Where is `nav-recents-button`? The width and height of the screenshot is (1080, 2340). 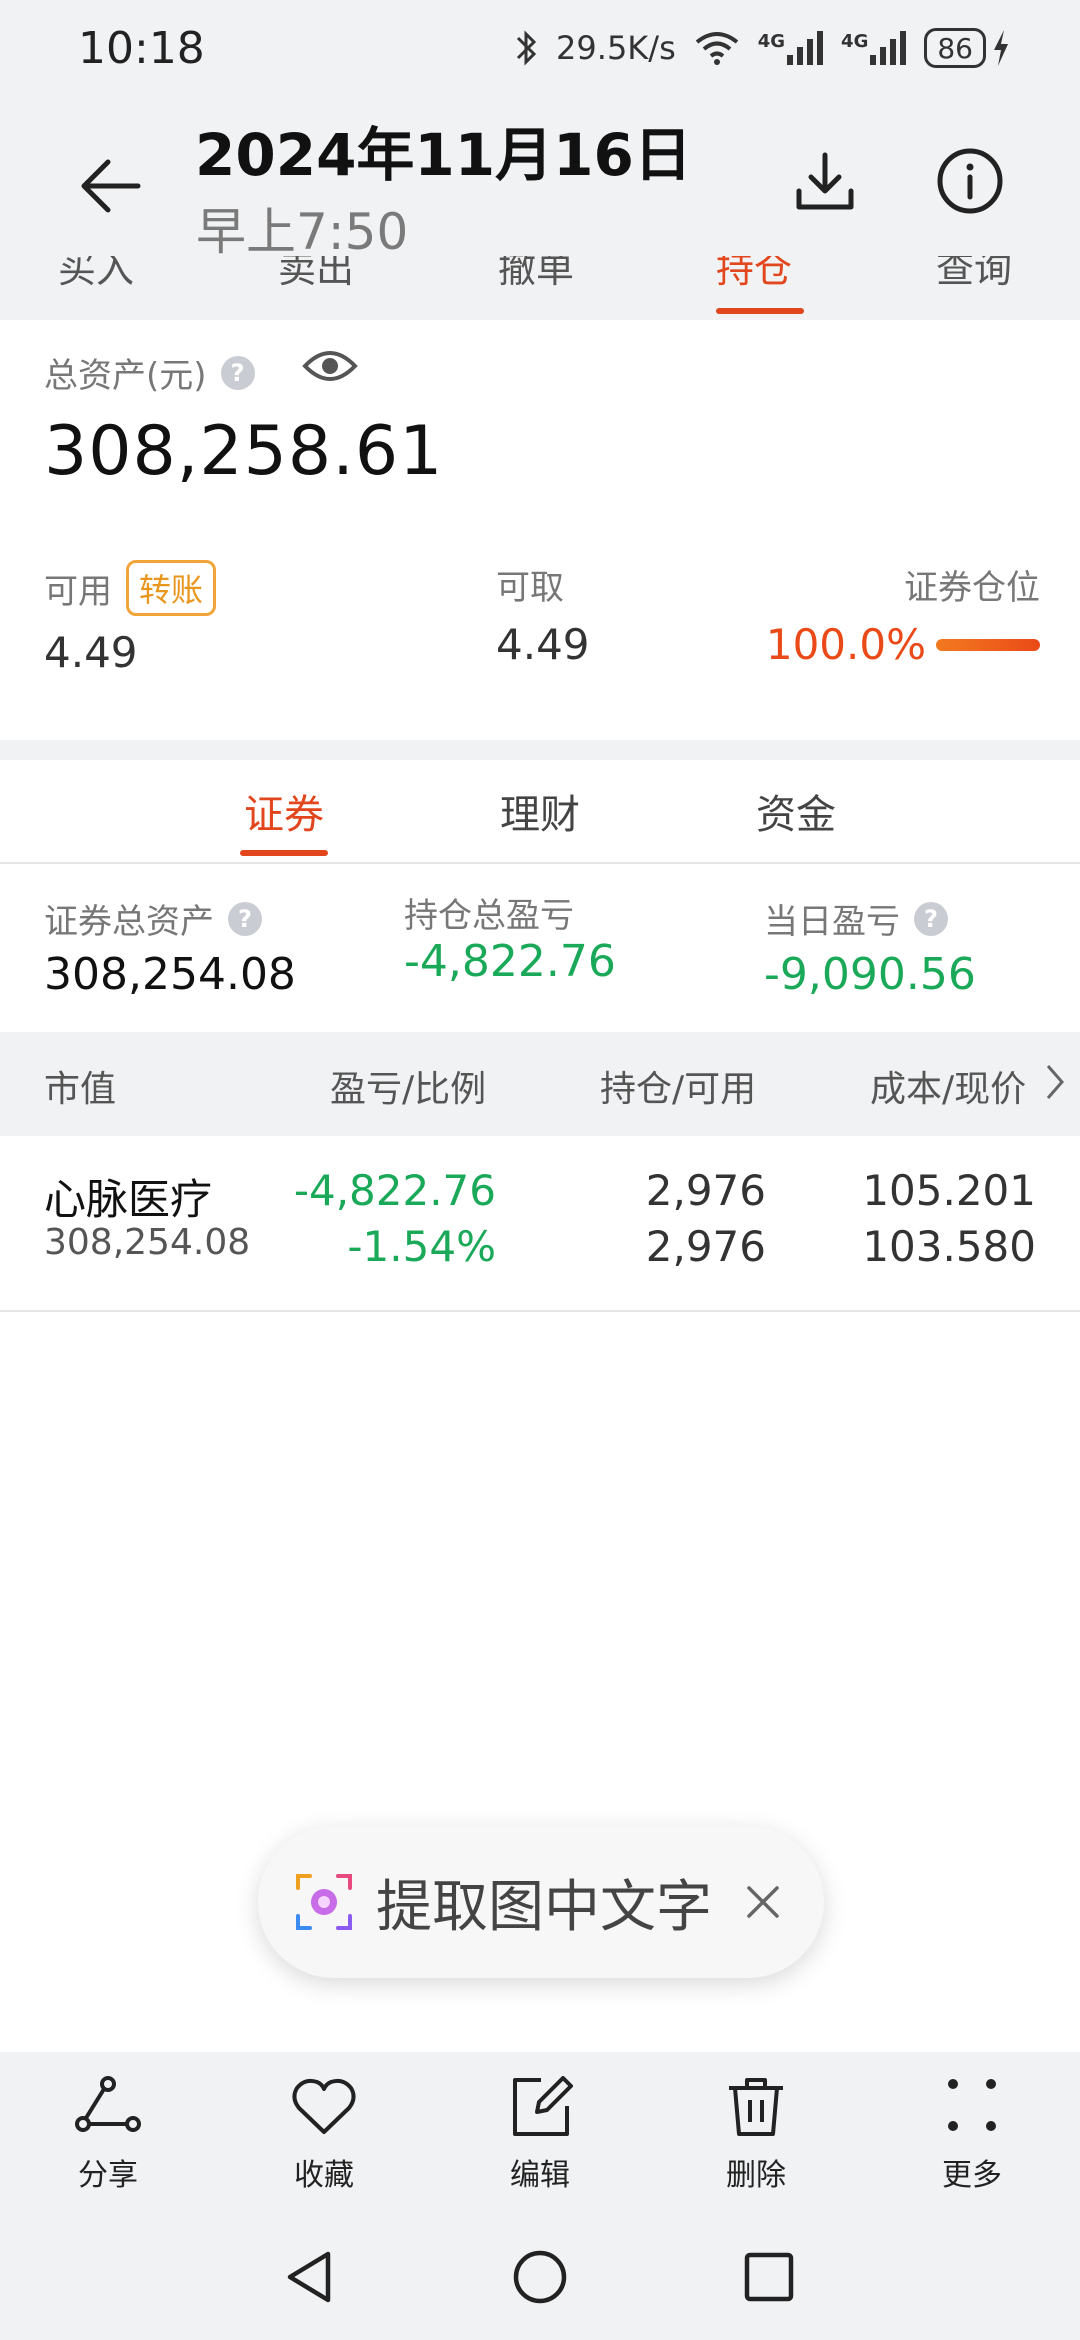
nav-recents-button is located at coordinates (769, 2277).